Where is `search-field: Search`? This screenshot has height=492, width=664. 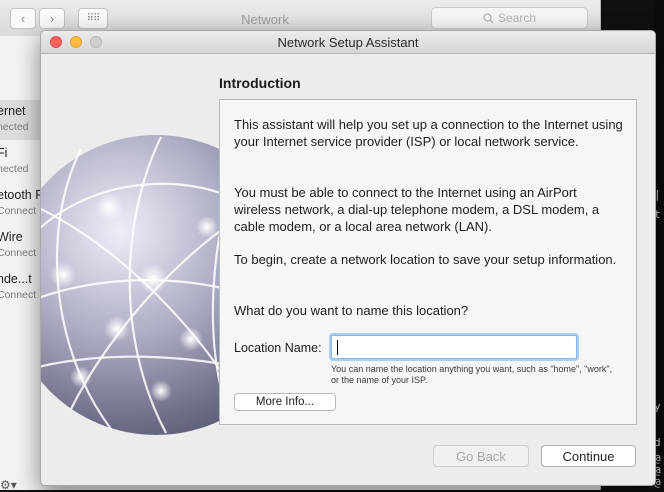
search-field: Search is located at coordinates (509, 18).